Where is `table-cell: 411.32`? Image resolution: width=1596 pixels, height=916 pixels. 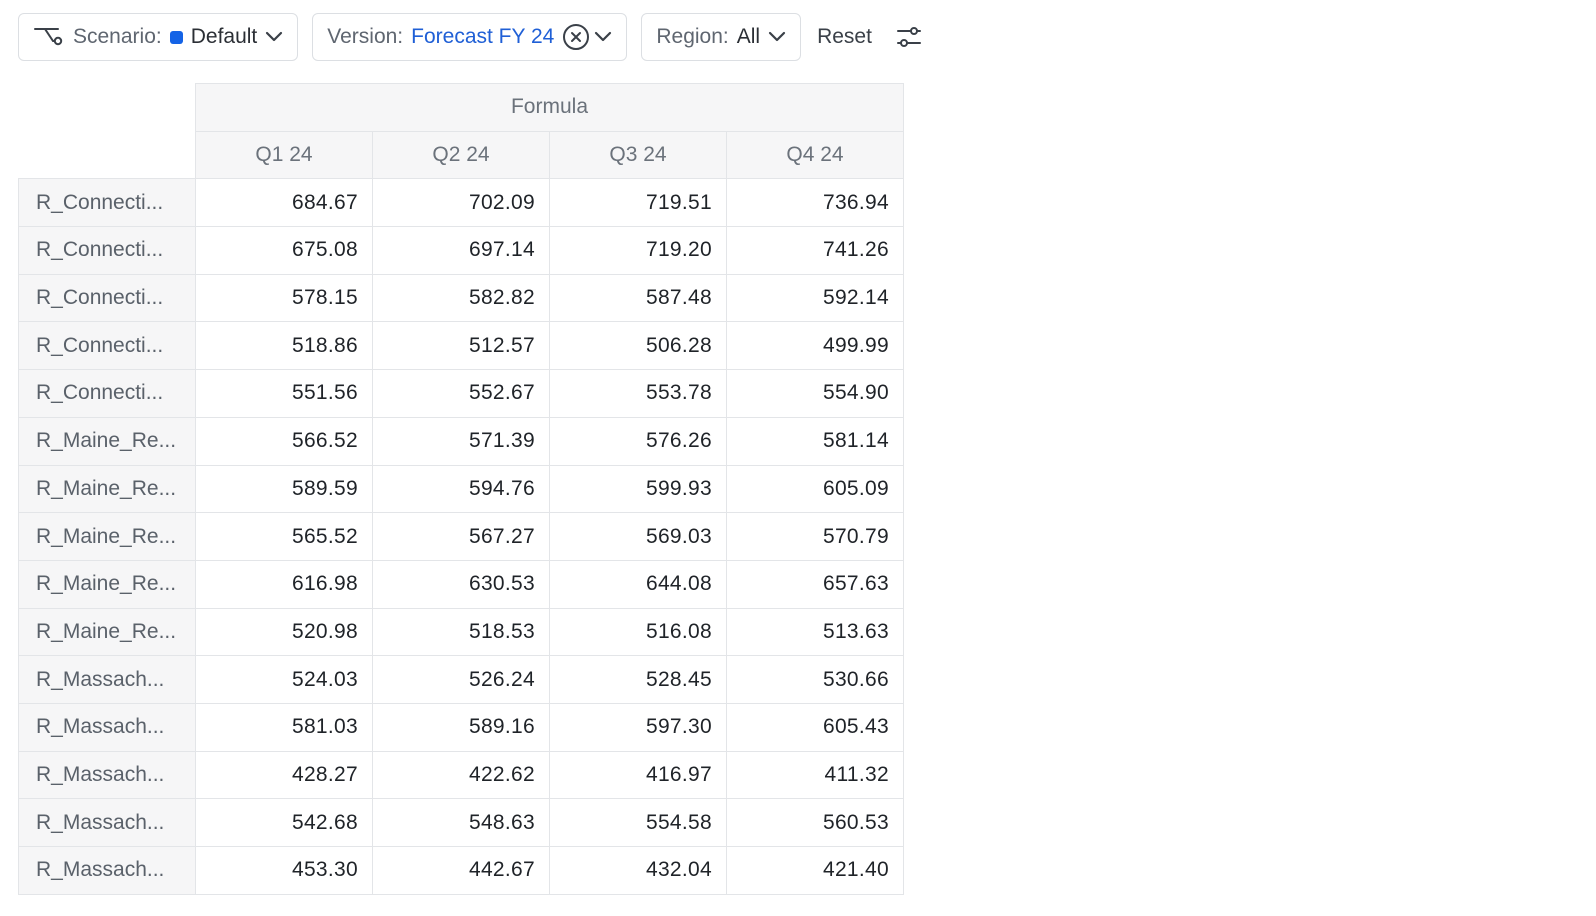 table-cell: 411.32 is located at coordinates (815, 775).